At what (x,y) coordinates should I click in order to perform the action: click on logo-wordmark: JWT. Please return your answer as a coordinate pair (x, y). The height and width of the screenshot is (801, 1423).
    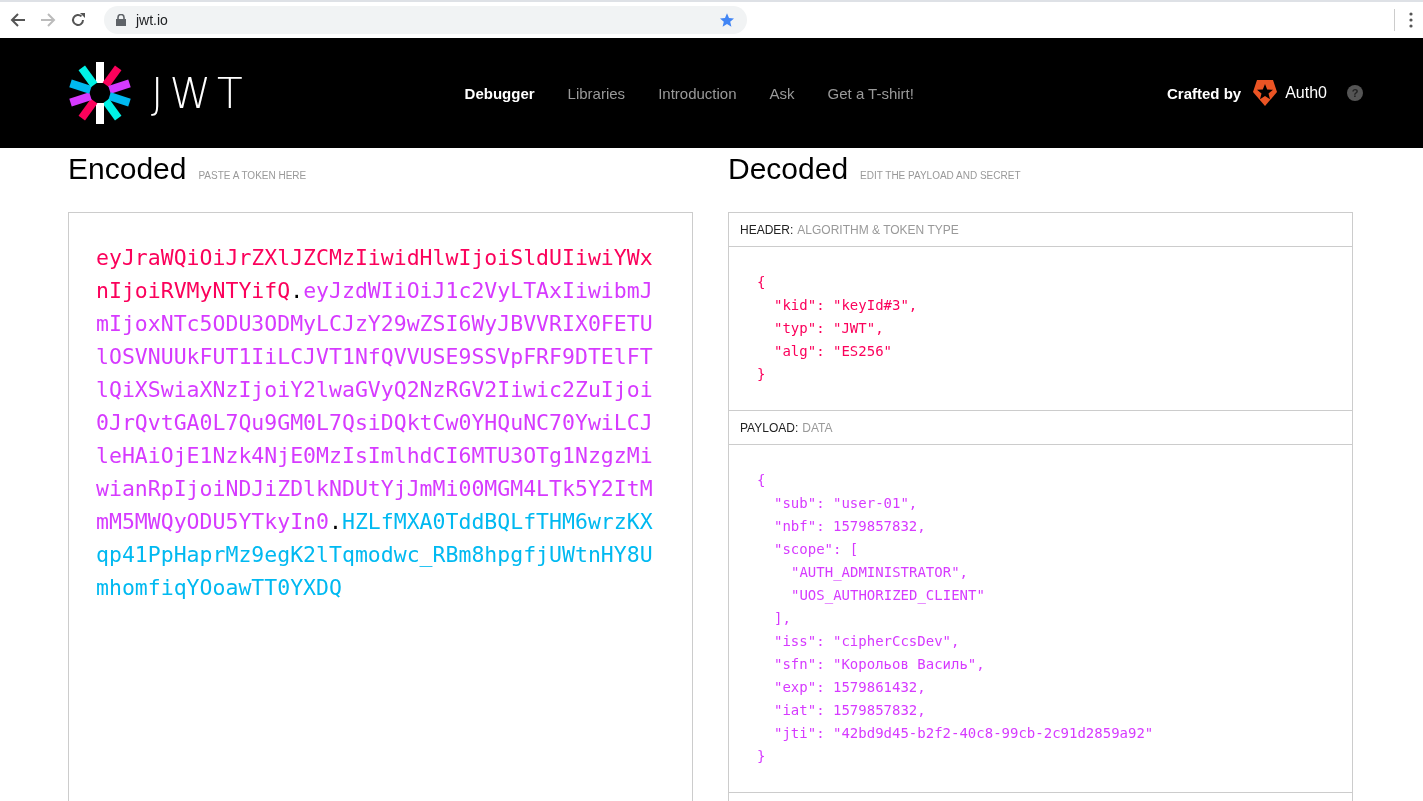
    Looking at the image, I should click on (200, 93).